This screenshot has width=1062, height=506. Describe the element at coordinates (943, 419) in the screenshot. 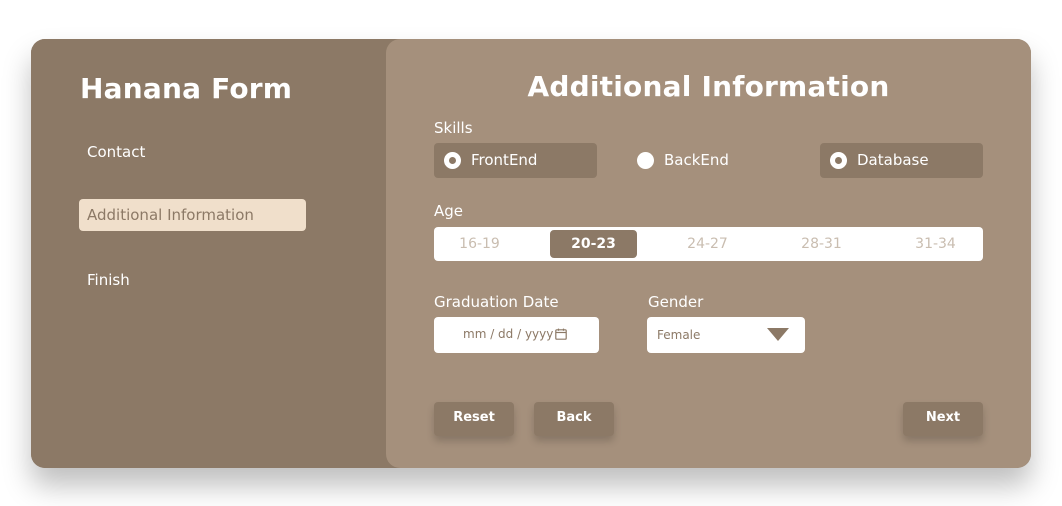

I see `next-button: Next` at that location.